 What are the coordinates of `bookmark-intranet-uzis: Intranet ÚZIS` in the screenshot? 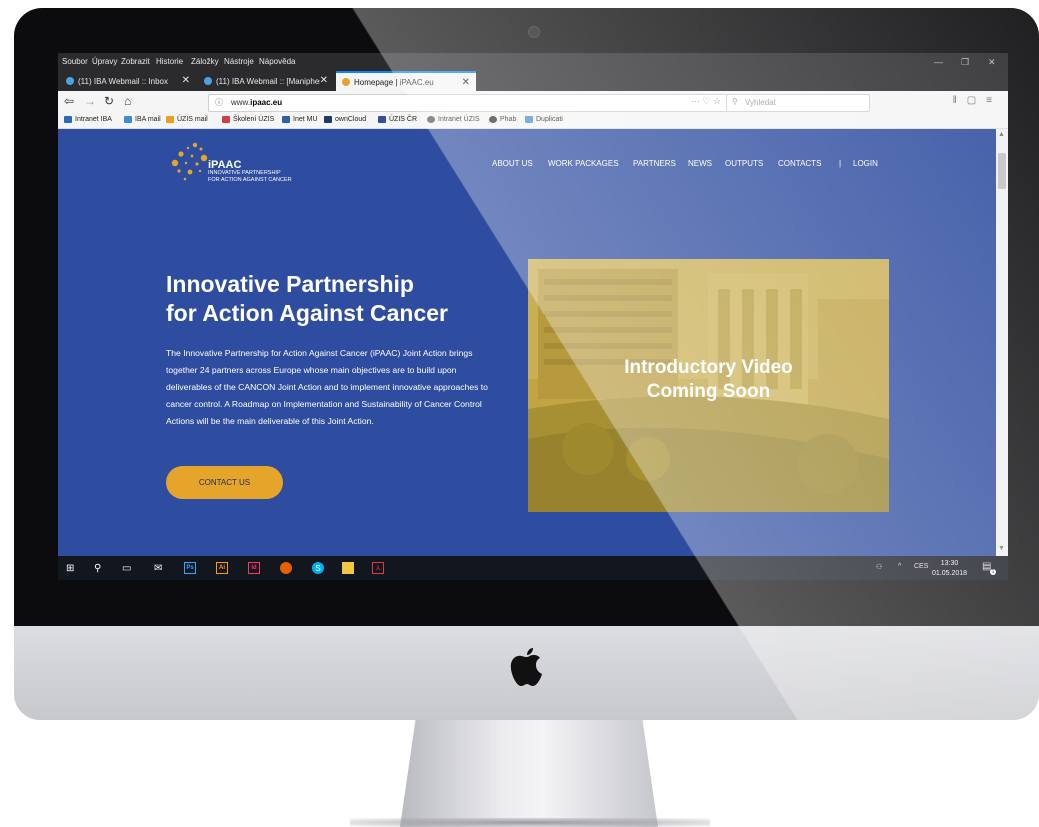 It's located at (453, 119).